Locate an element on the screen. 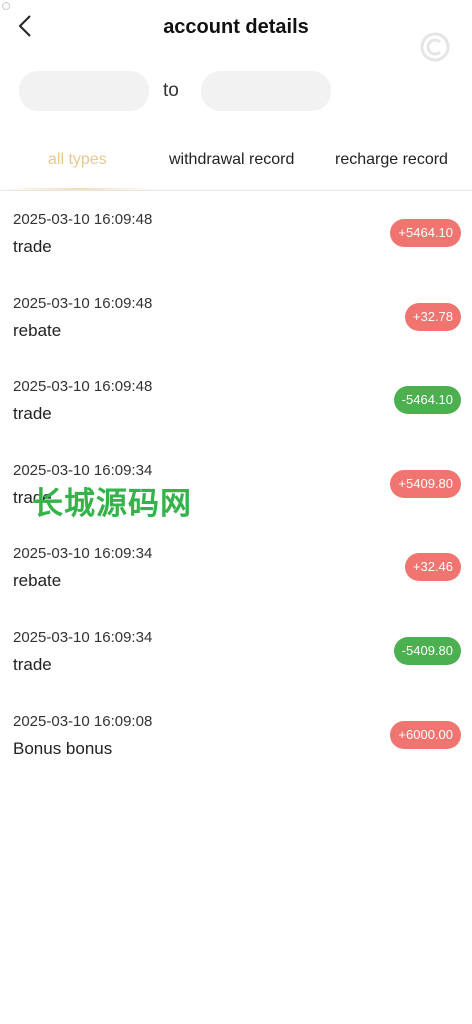 The height and width of the screenshot is (1024, 472). date-separator: to is located at coordinates (171, 90).